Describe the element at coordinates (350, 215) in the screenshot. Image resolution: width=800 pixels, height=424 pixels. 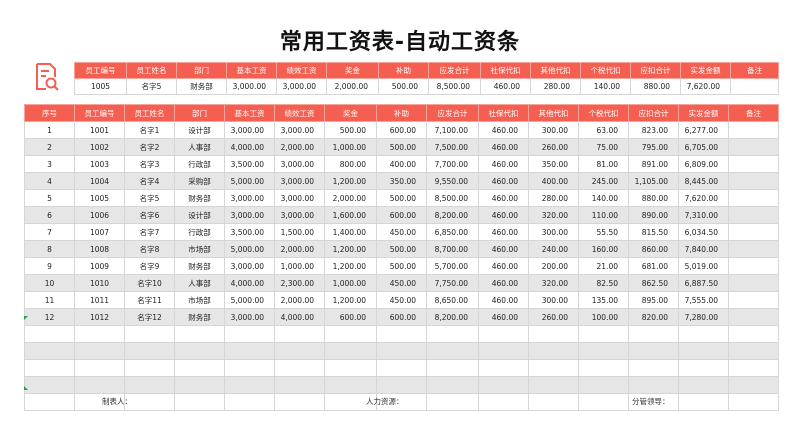
I see `table-cell: 1,600.00` at that location.